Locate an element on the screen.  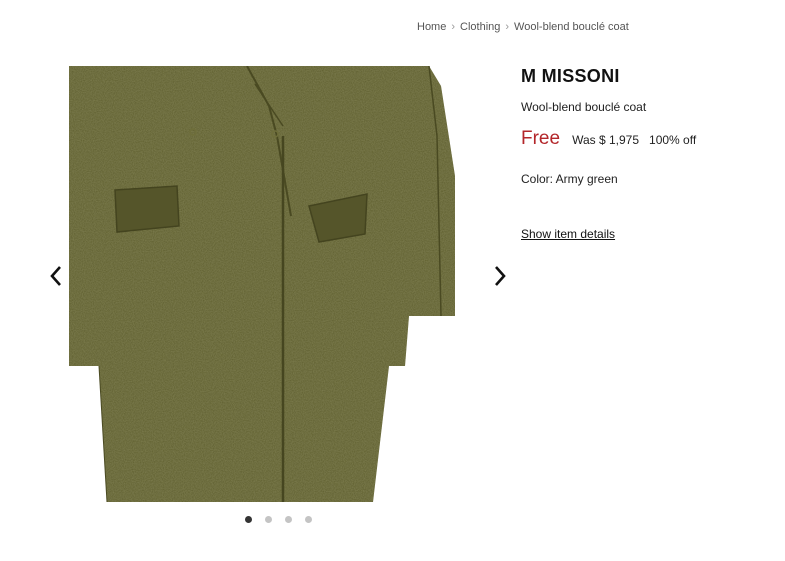
brand-name: M MISSONI is located at coordinates (570, 76).